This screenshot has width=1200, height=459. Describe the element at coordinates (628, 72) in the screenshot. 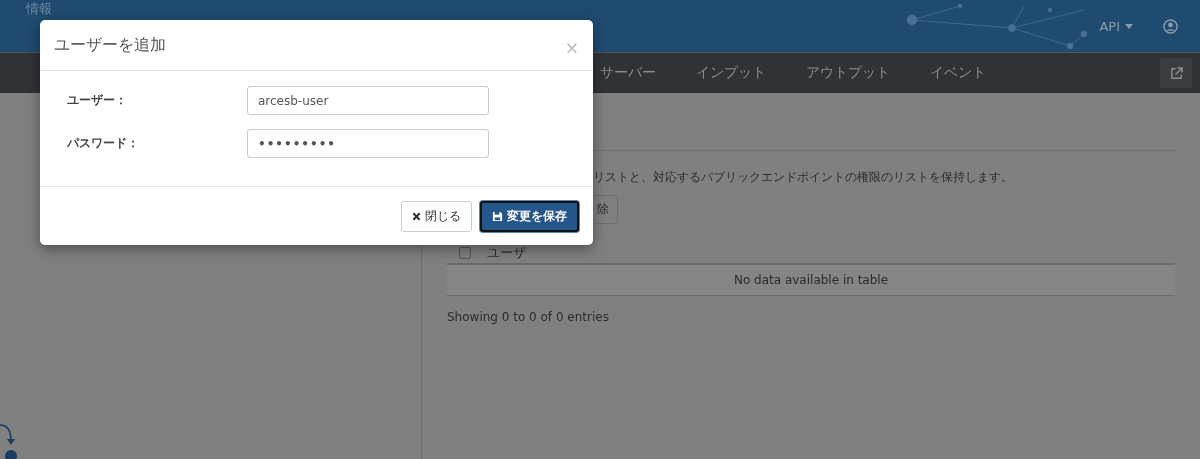

I see `nav-tab: サーバー` at that location.